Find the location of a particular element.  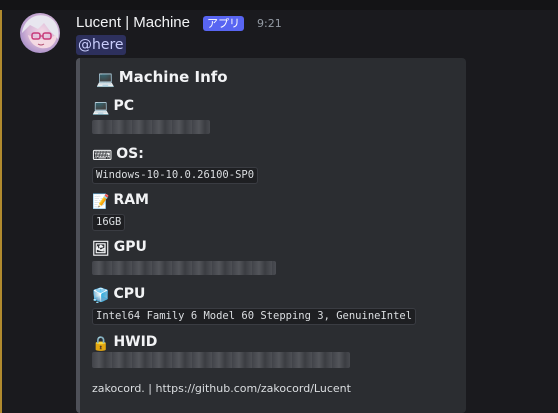

field-os-name: ⌨ OS: is located at coordinates (118, 155).